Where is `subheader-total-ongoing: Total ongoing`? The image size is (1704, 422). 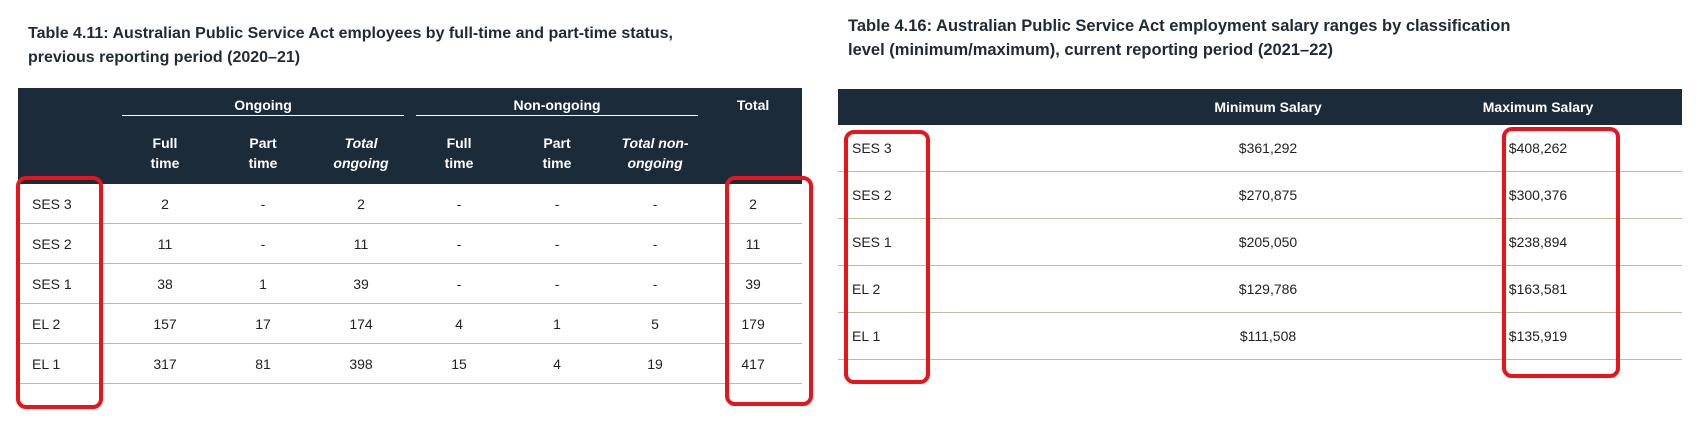 subheader-total-ongoing: Total ongoing is located at coordinates (361, 153).